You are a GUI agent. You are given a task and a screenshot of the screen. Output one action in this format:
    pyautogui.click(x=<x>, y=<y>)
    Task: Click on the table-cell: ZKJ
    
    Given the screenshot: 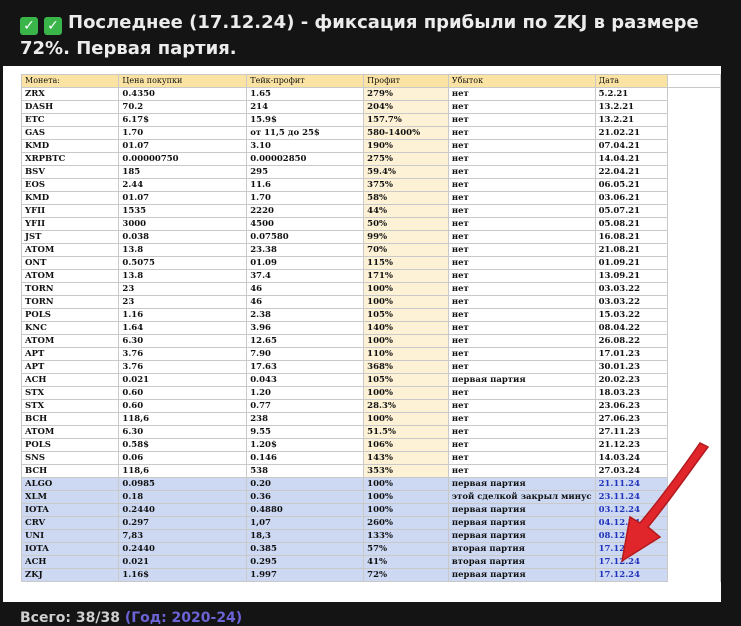 What is the action you would take?
    pyautogui.click(x=70, y=575)
    